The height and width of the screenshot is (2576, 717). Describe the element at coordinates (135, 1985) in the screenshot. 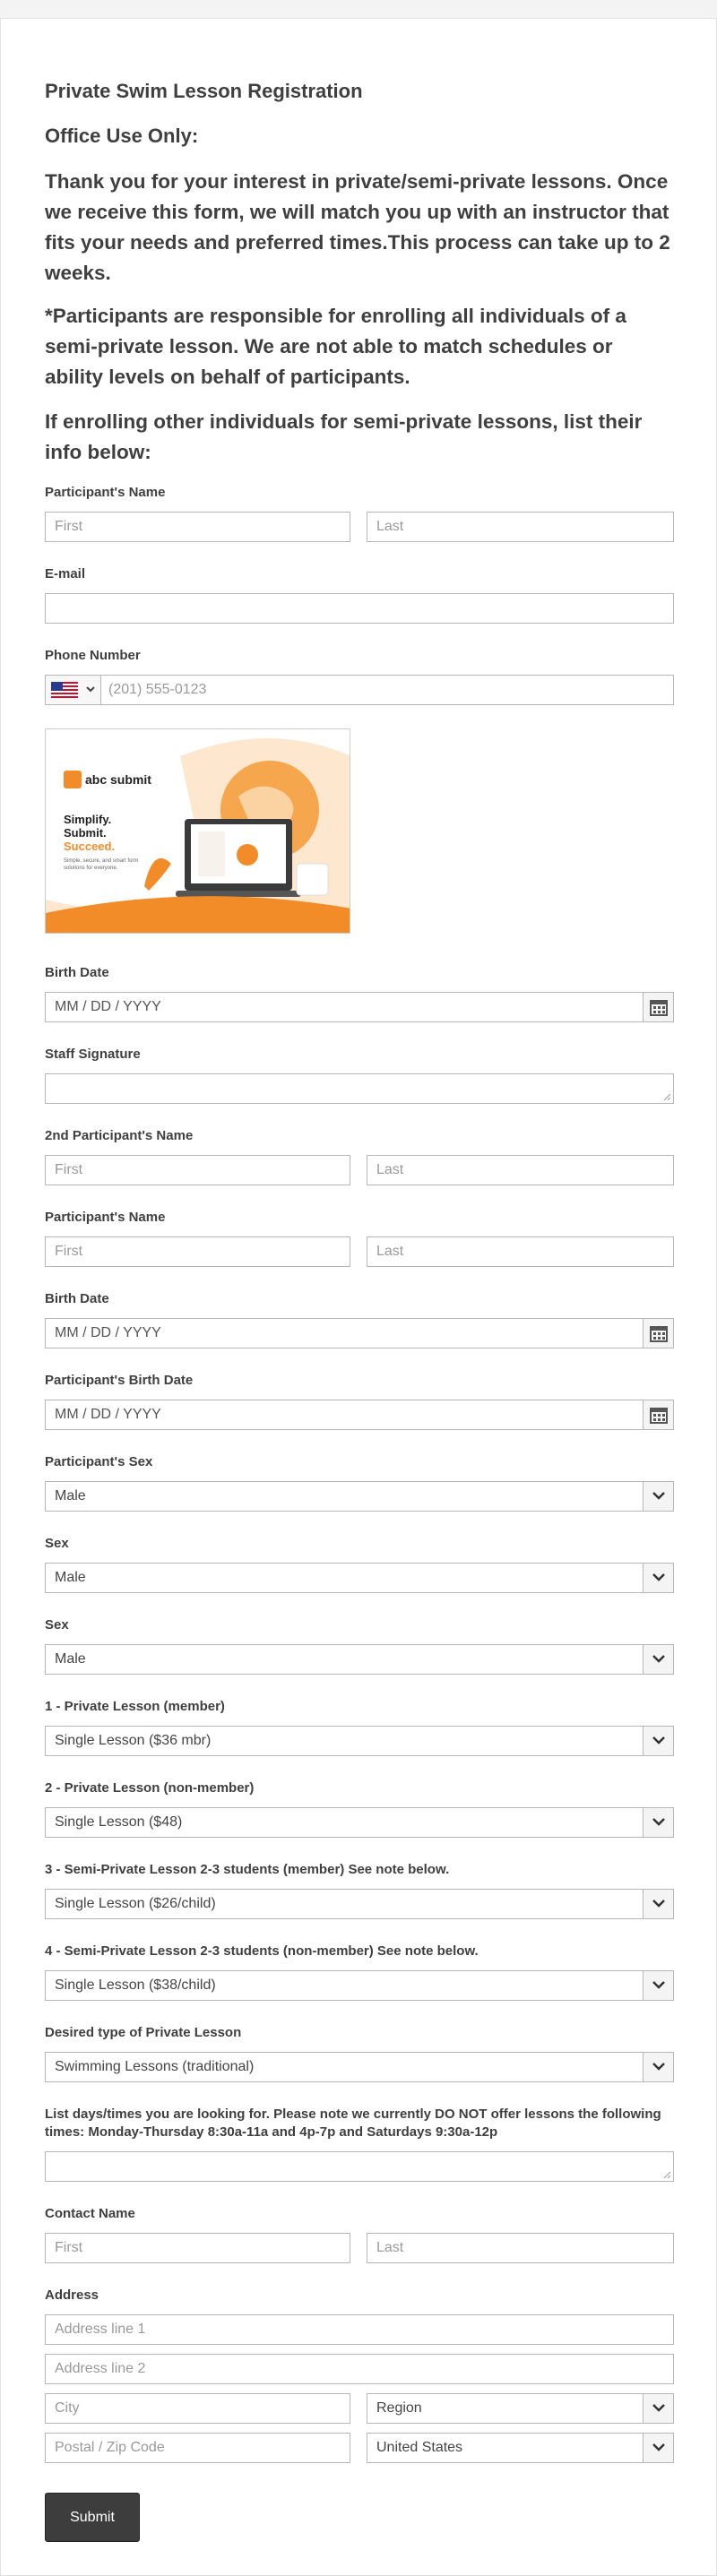

I see `semi-nonmember-value: Single Lesson ($38/child)` at that location.